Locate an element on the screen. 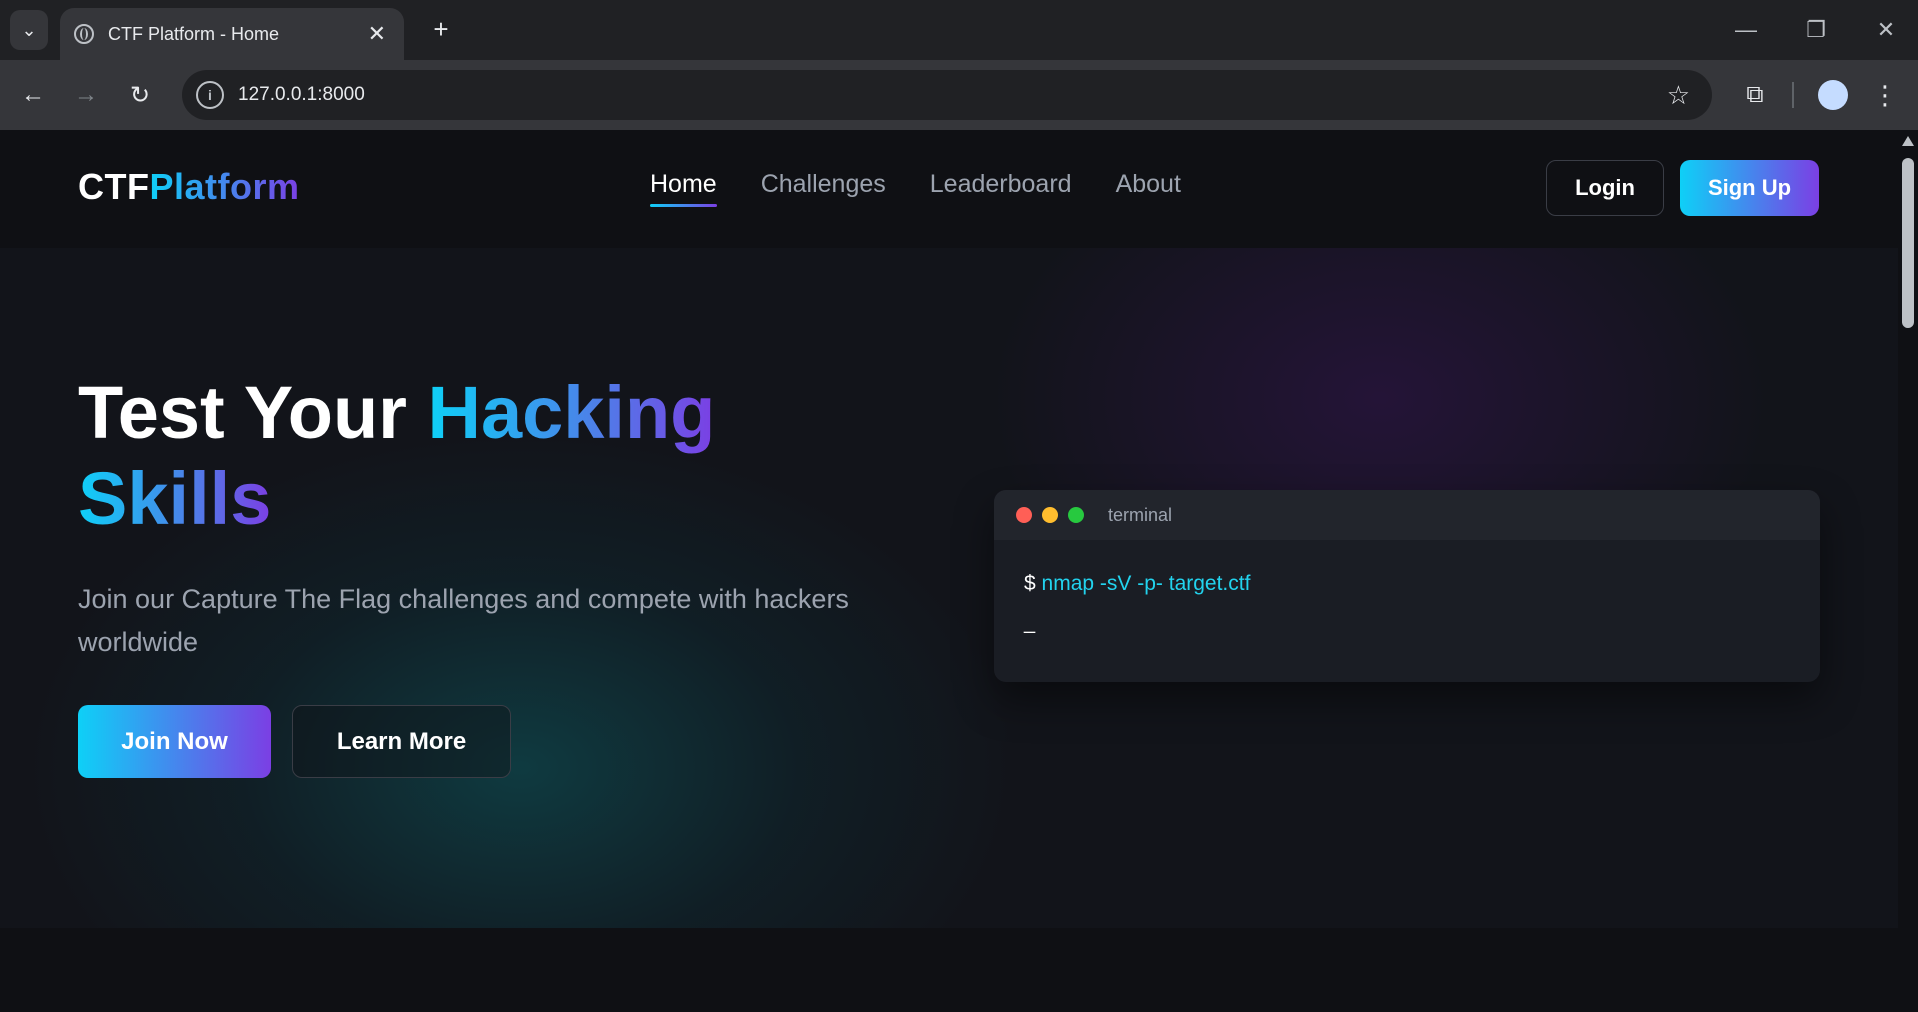  forward-button: → is located at coordinates (86, 95).